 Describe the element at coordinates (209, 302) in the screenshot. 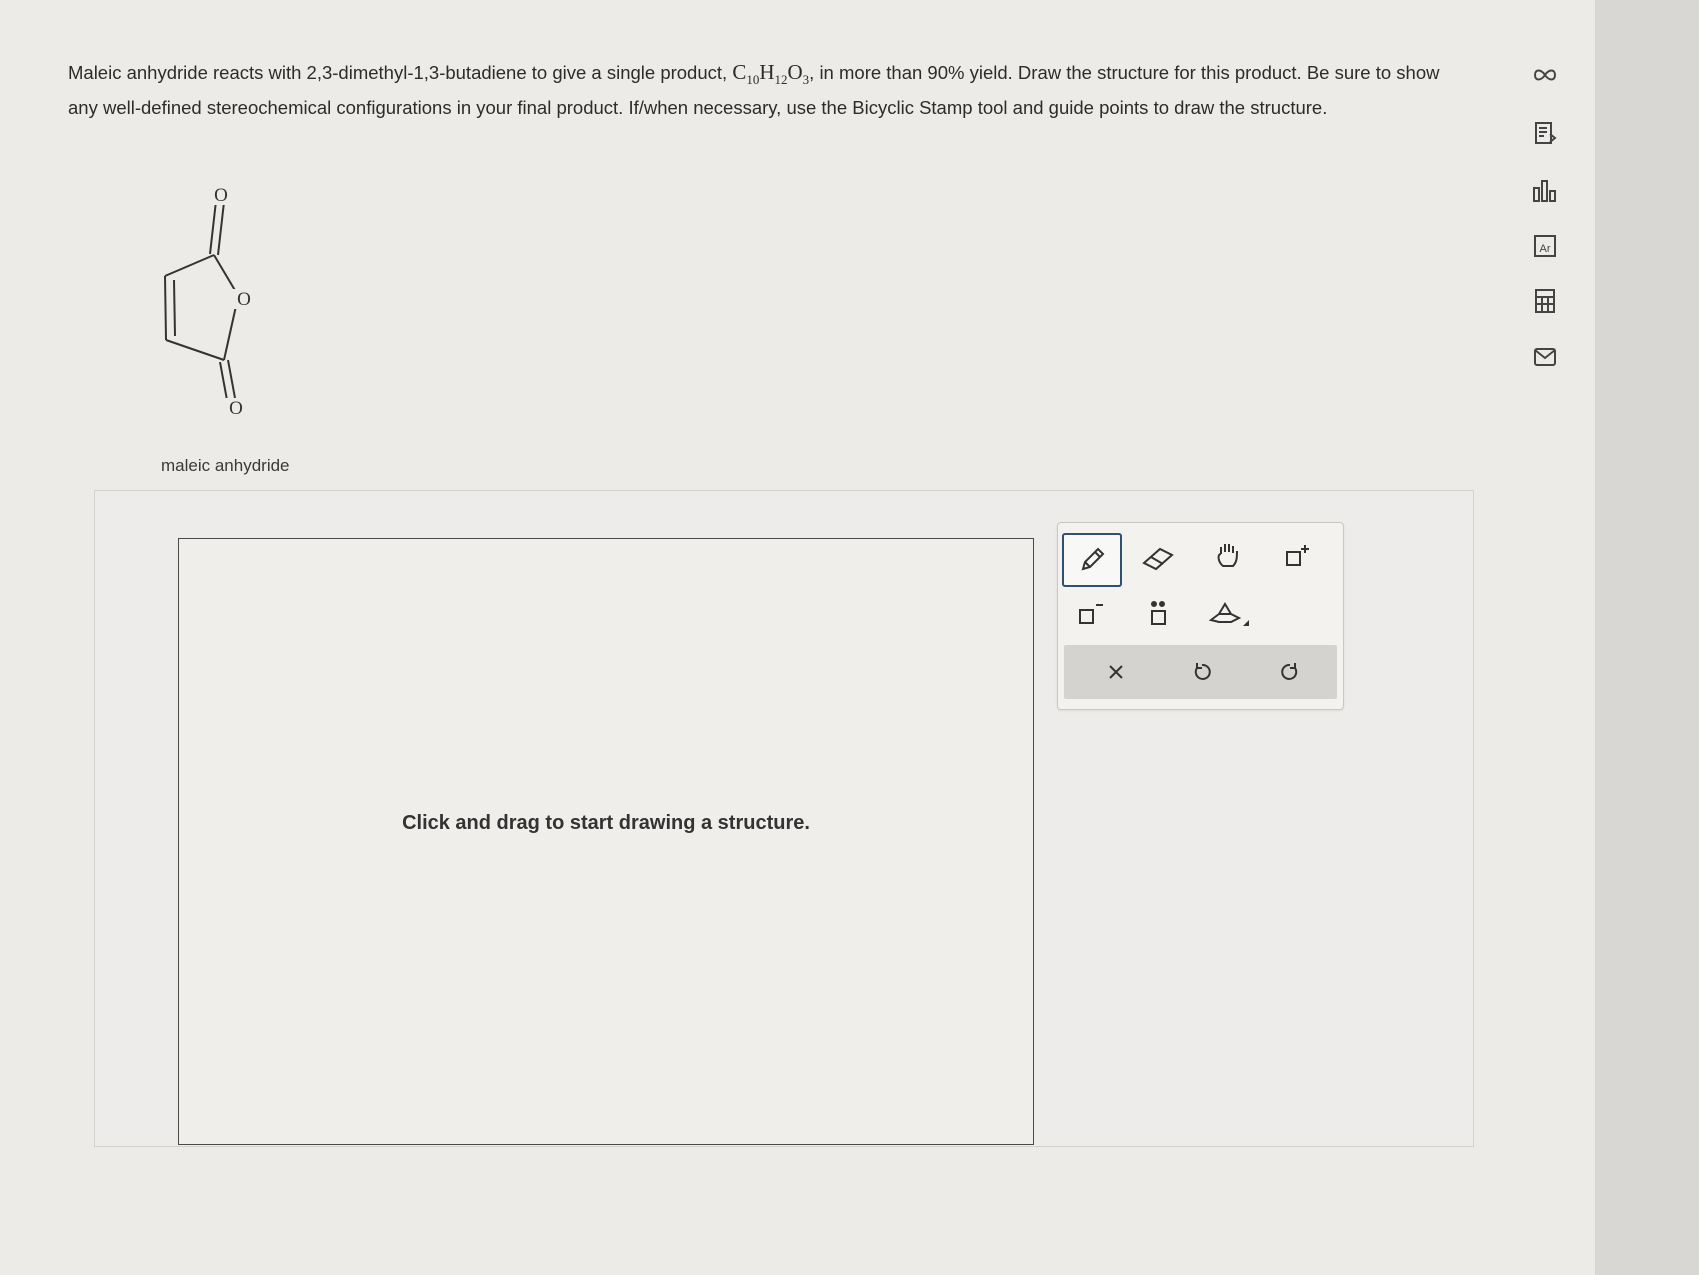

I see `maleic-anhydride-structure: O O O` at that location.